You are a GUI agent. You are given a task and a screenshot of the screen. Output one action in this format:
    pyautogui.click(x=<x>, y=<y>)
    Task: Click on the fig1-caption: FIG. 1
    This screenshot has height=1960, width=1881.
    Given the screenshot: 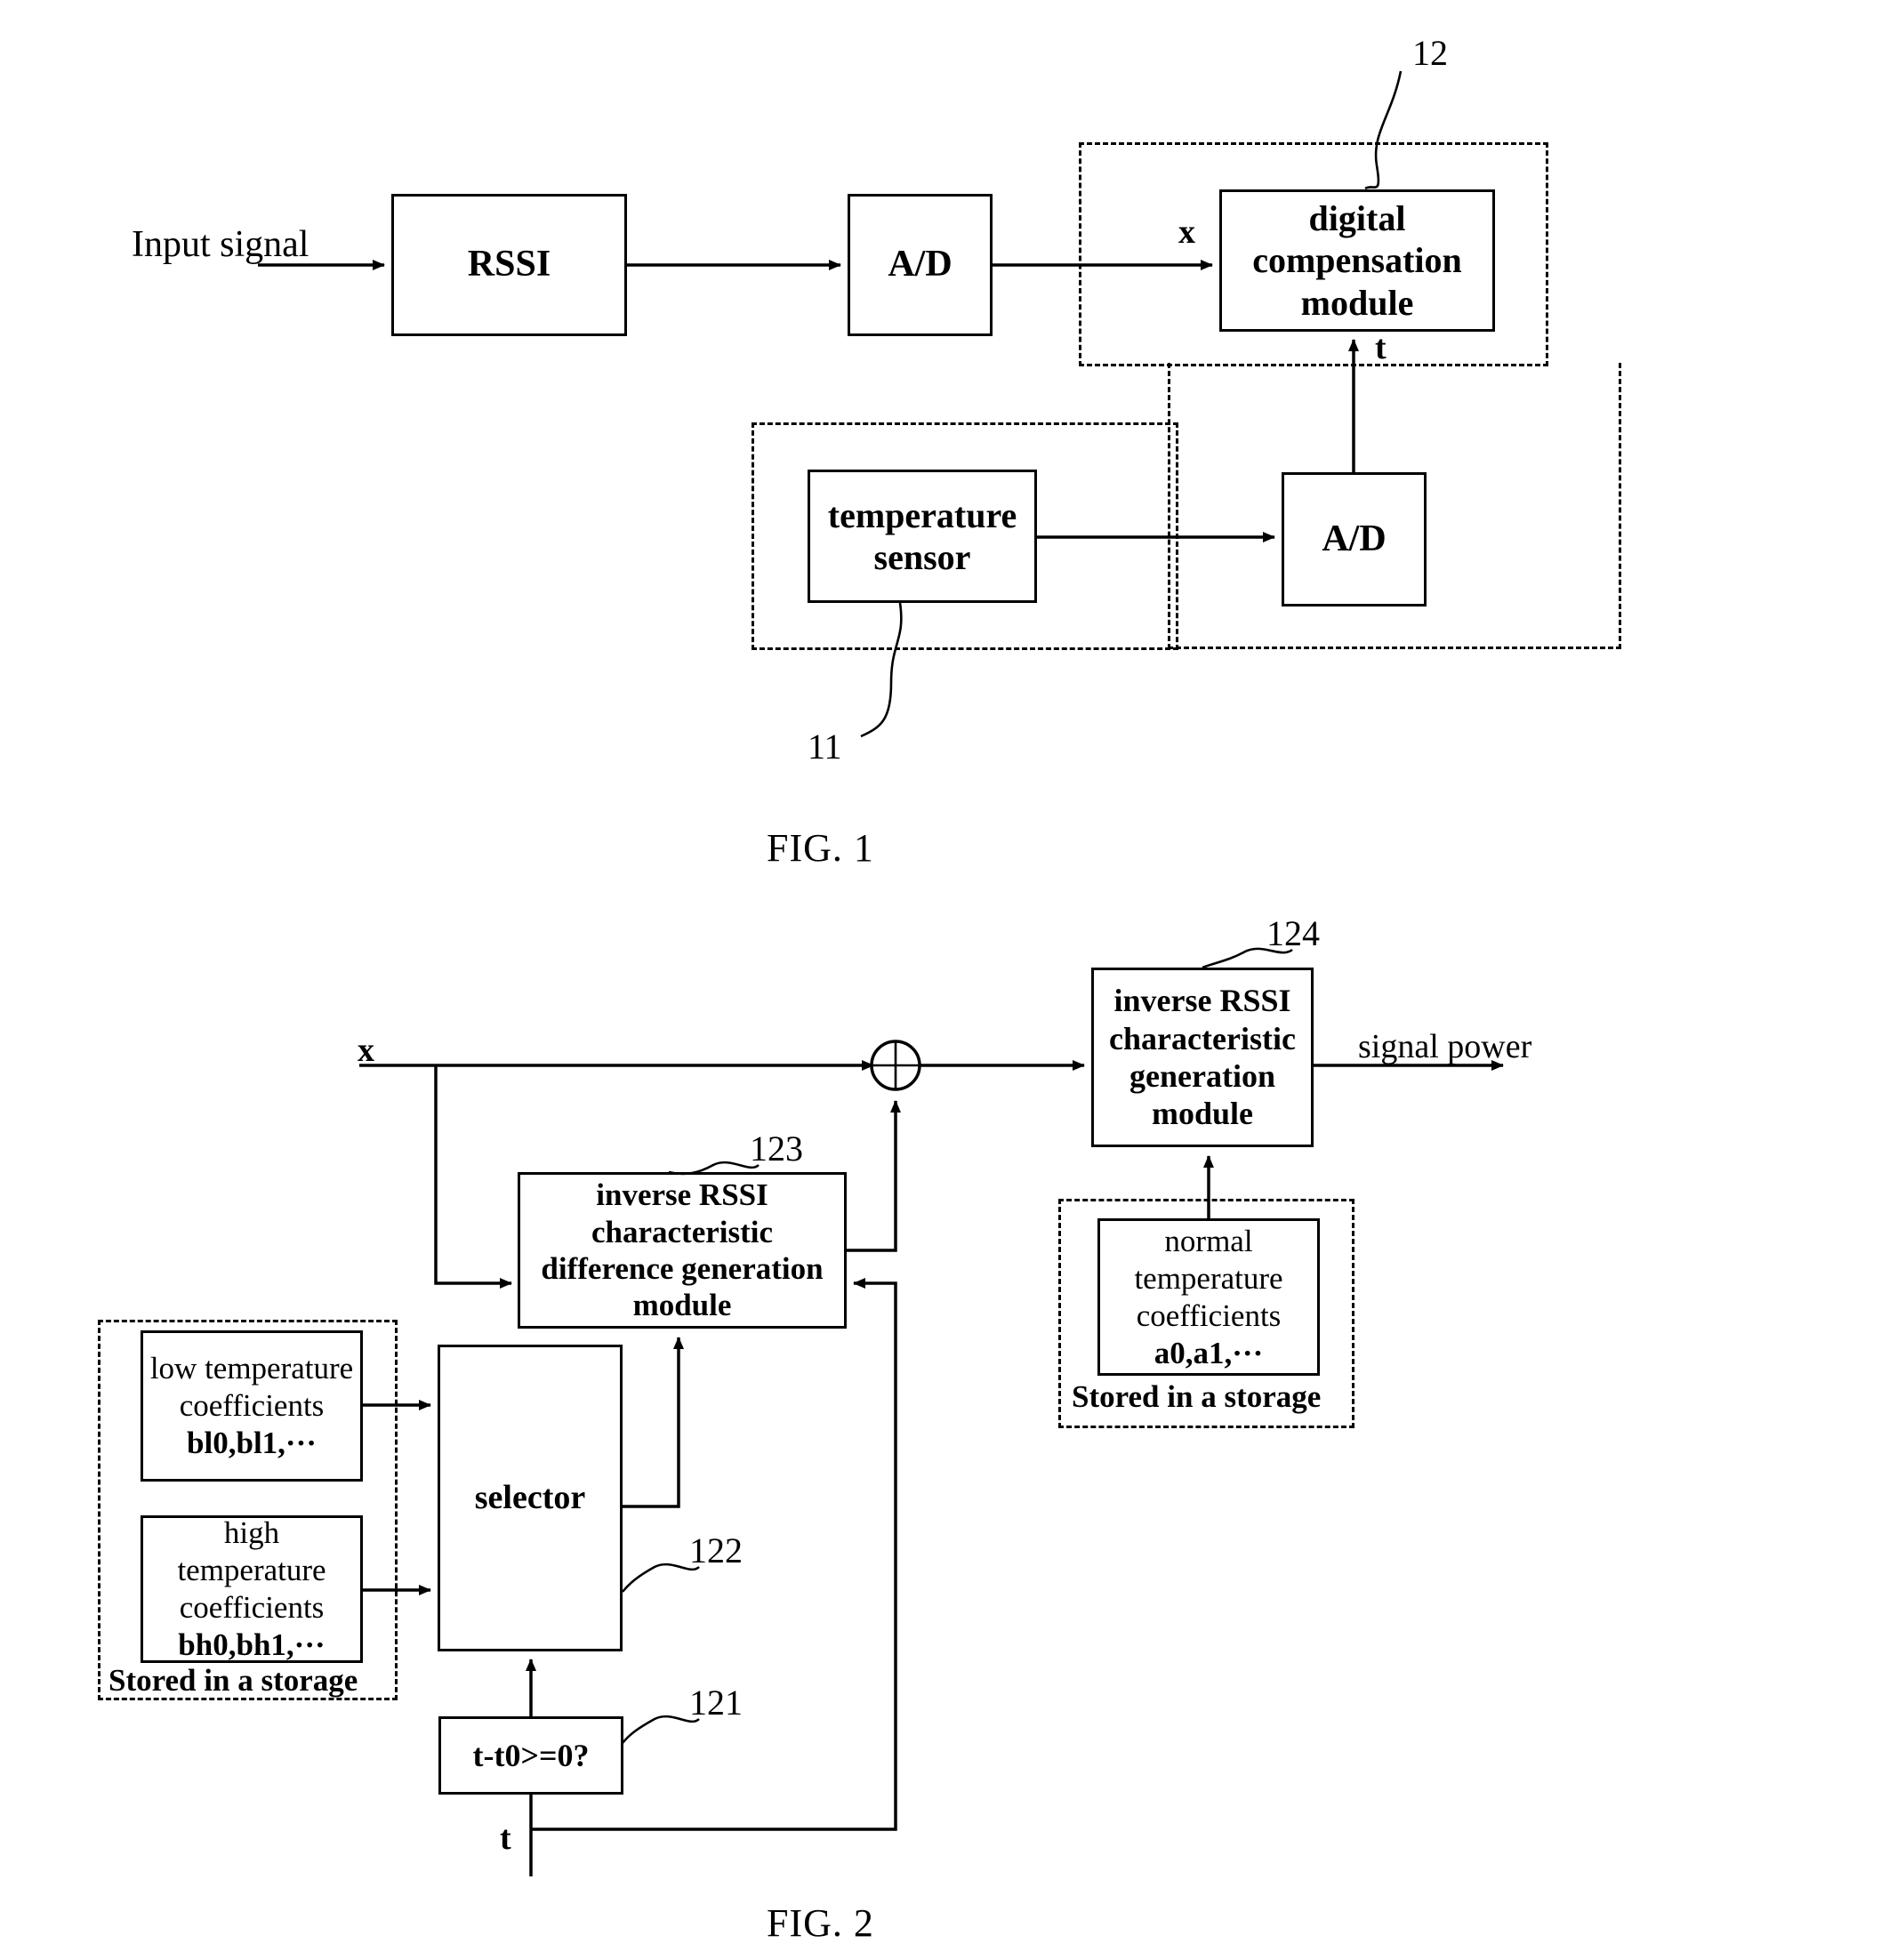 What is the action you would take?
    pyautogui.click(x=820, y=848)
    